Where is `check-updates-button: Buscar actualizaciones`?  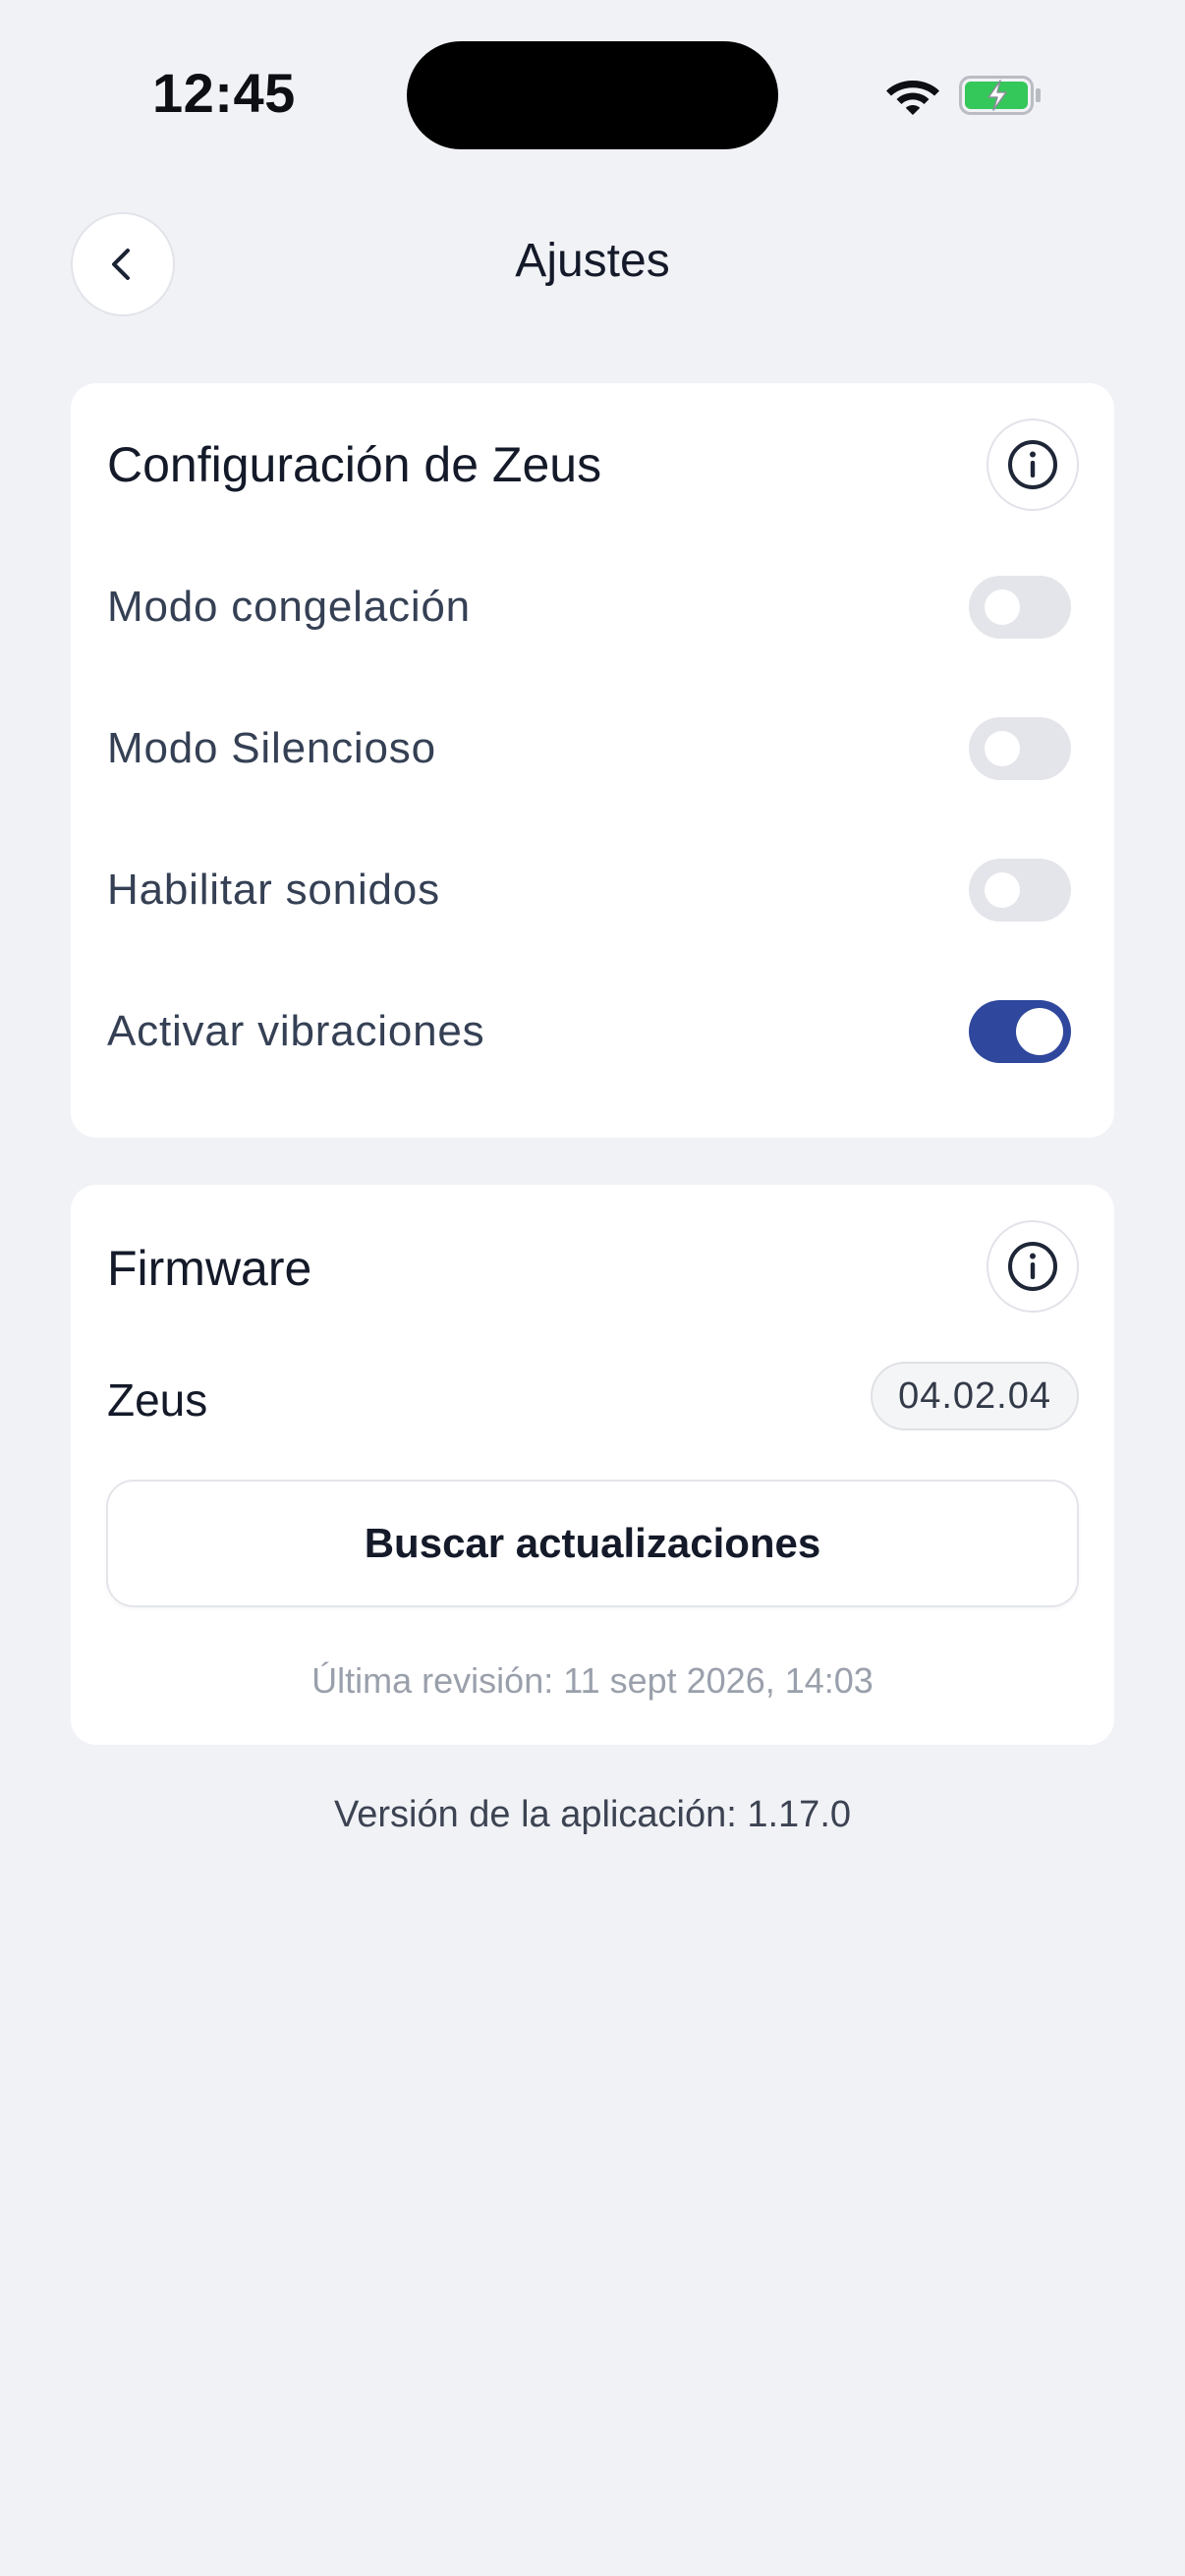
check-updates-button: Buscar actualizaciones is located at coordinates (592, 1543).